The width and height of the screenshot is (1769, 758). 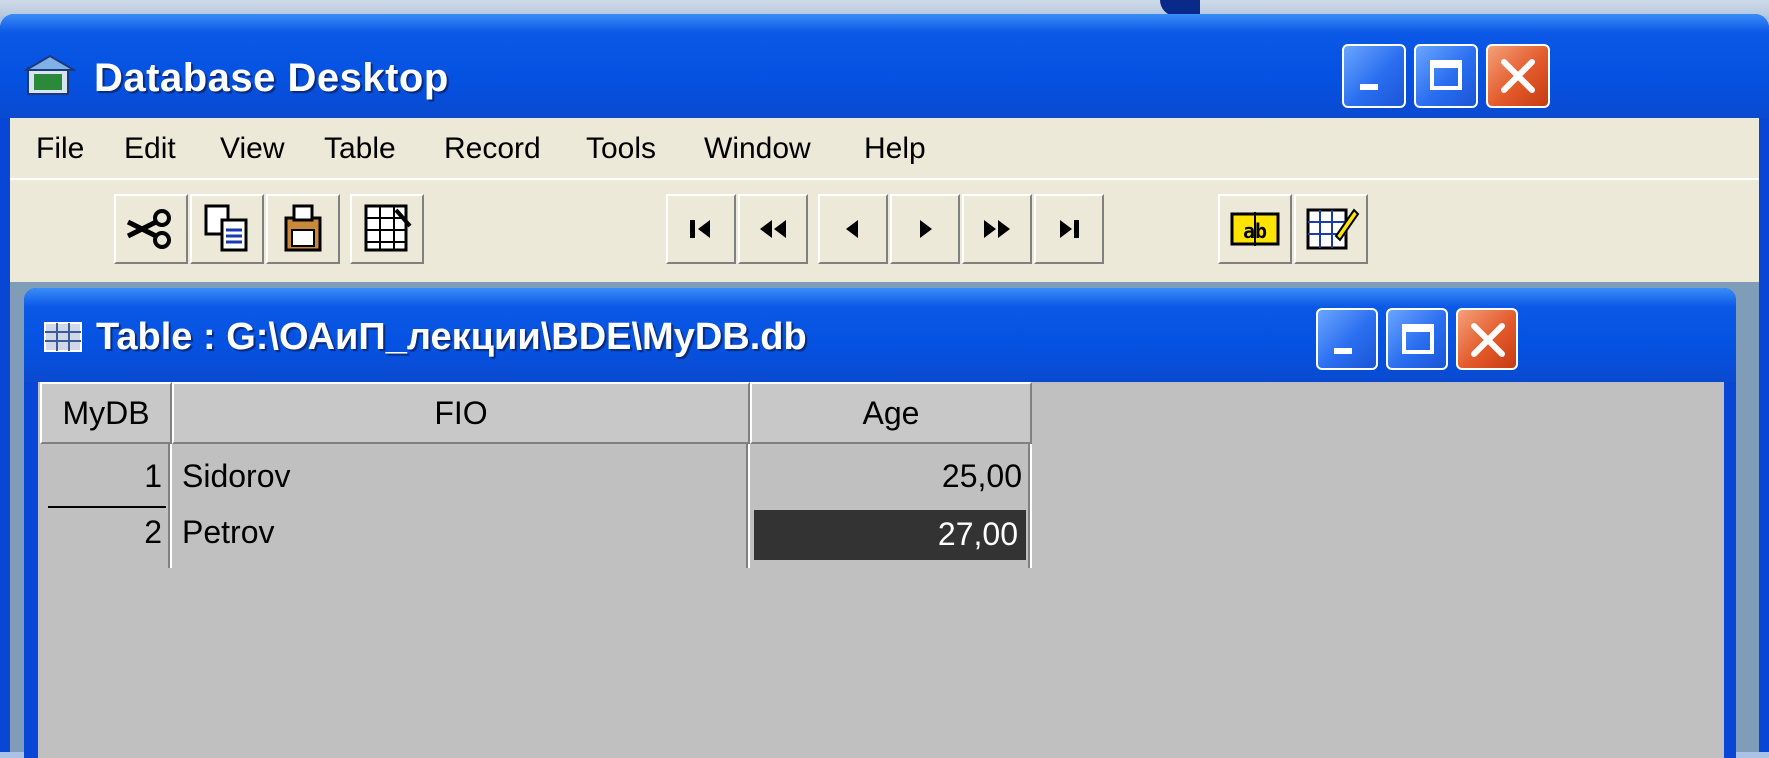 What do you see at coordinates (891, 413) in the screenshot?
I see `column-header-age: Age` at bounding box center [891, 413].